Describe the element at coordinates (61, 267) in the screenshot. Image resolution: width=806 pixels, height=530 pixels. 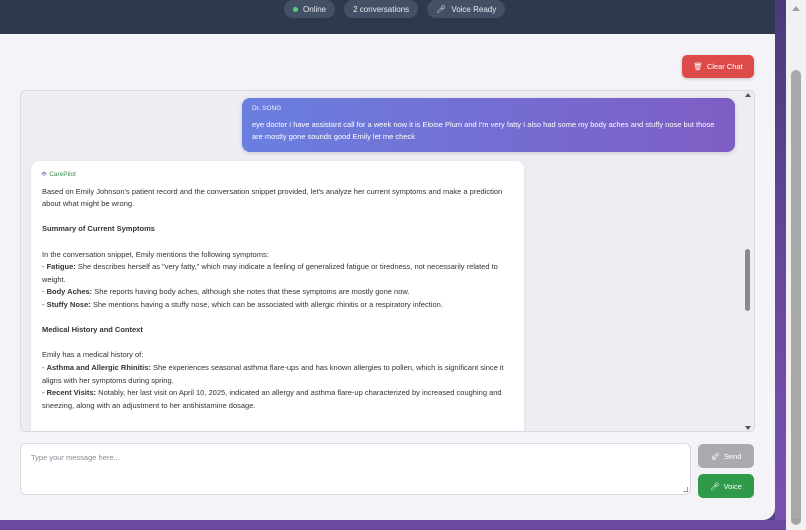
I see `list-item-term: Fatigue:` at that location.